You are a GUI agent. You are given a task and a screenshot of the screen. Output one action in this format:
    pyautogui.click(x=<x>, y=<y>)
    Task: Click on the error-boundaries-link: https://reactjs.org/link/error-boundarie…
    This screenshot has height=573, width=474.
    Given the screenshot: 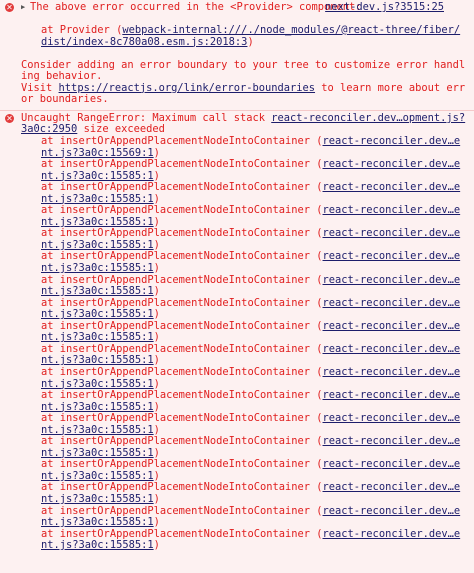 What is the action you would take?
    pyautogui.click(x=187, y=88)
    